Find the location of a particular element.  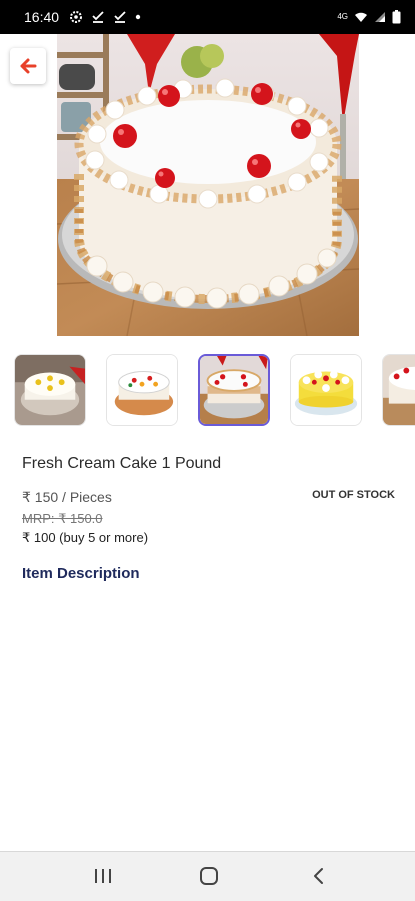

home-button is located at coordinates (209, 876).